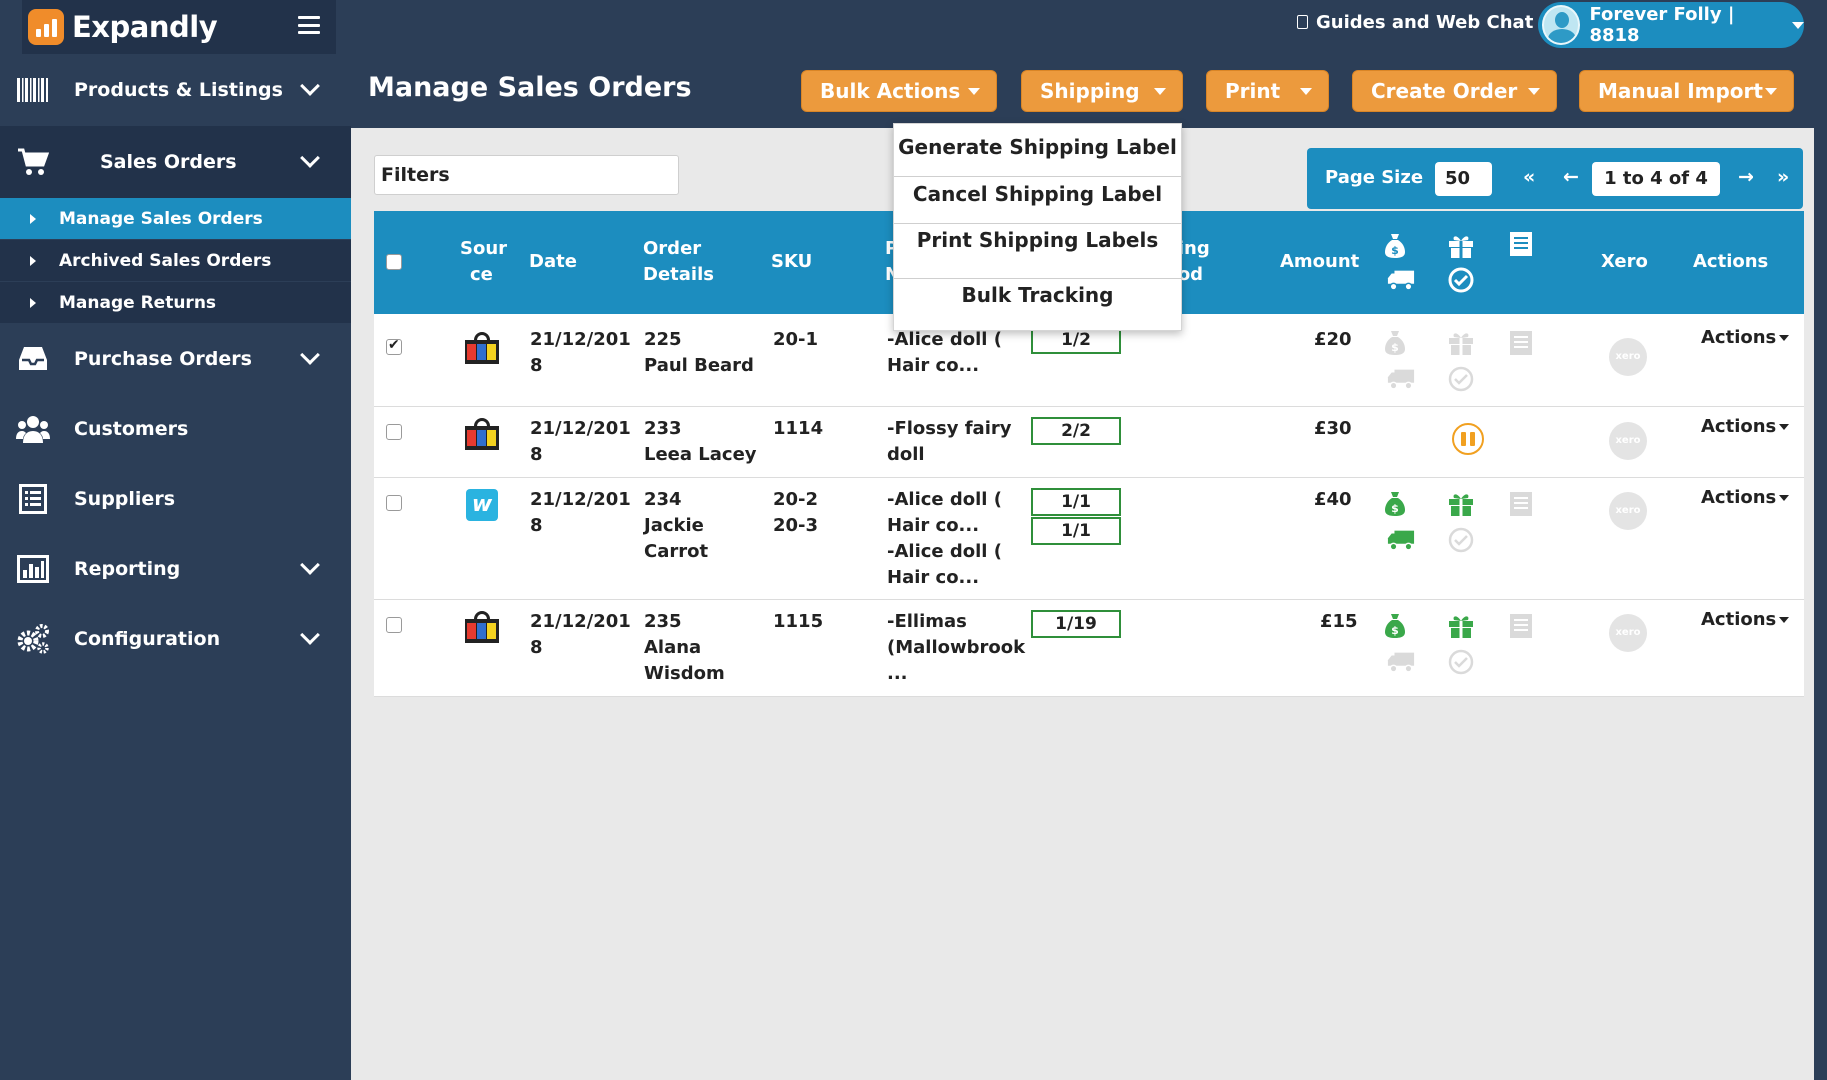  Describe the element at coordinates (553, 262) in the screenshot. I see `header-date: Date` at that location.